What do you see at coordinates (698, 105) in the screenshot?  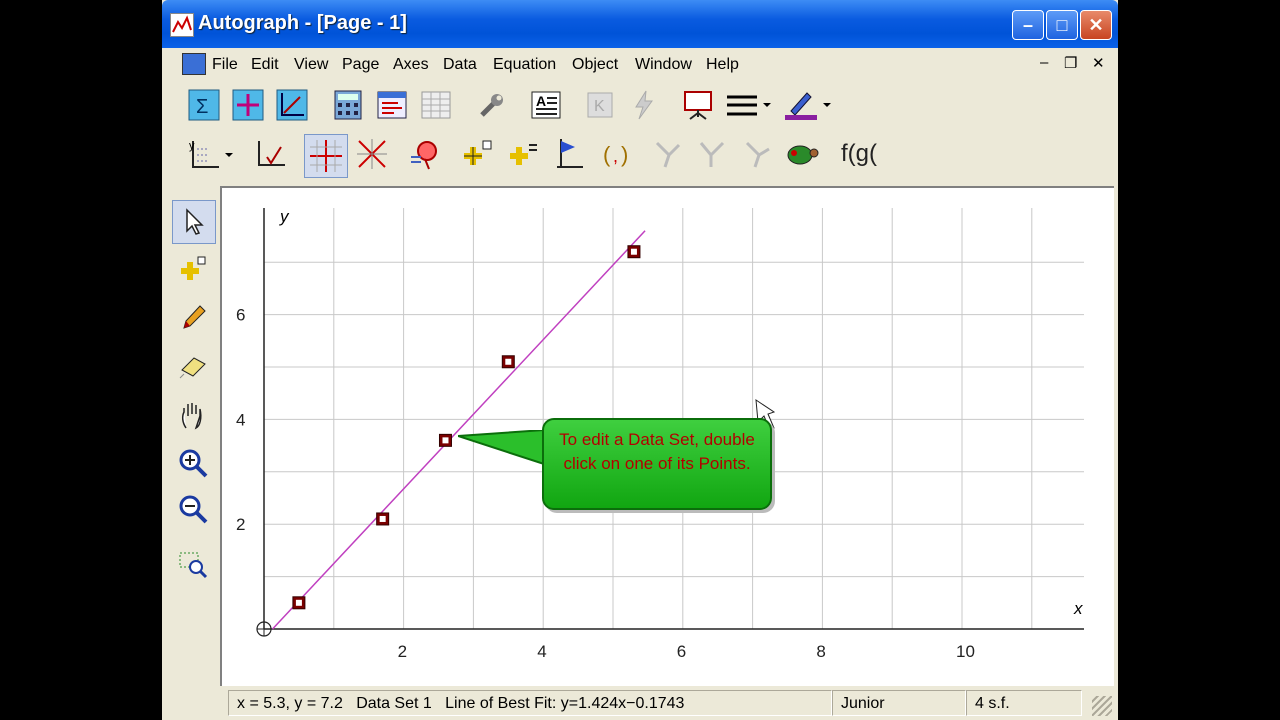 I see `slideshow-icon` at bounding box center [698, 105].